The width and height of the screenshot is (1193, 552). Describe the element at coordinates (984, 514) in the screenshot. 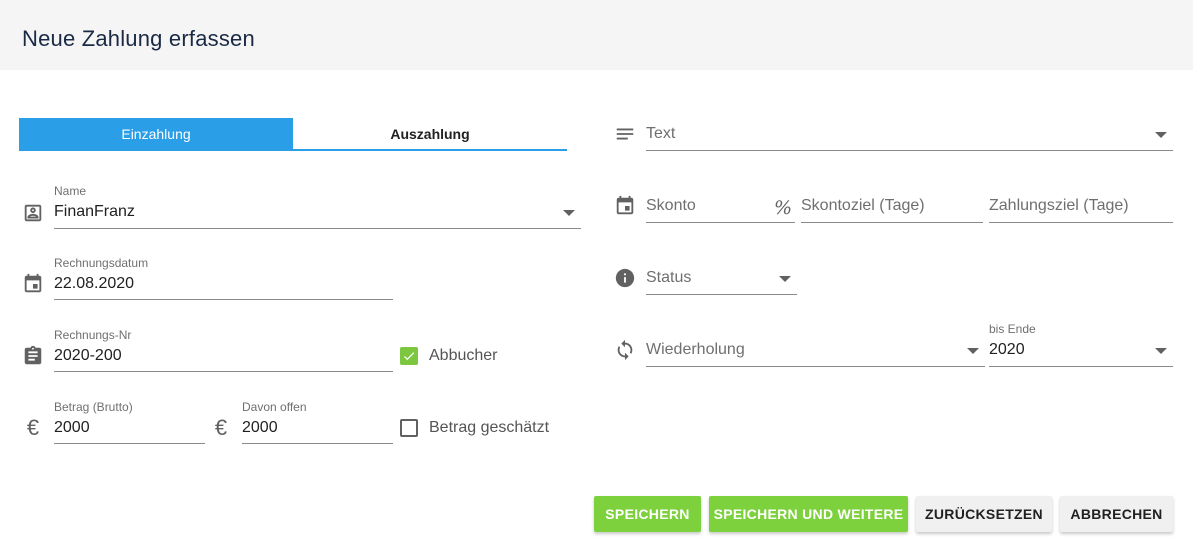

I see `reset-button: ZURÜCKSETZEN` at that location.